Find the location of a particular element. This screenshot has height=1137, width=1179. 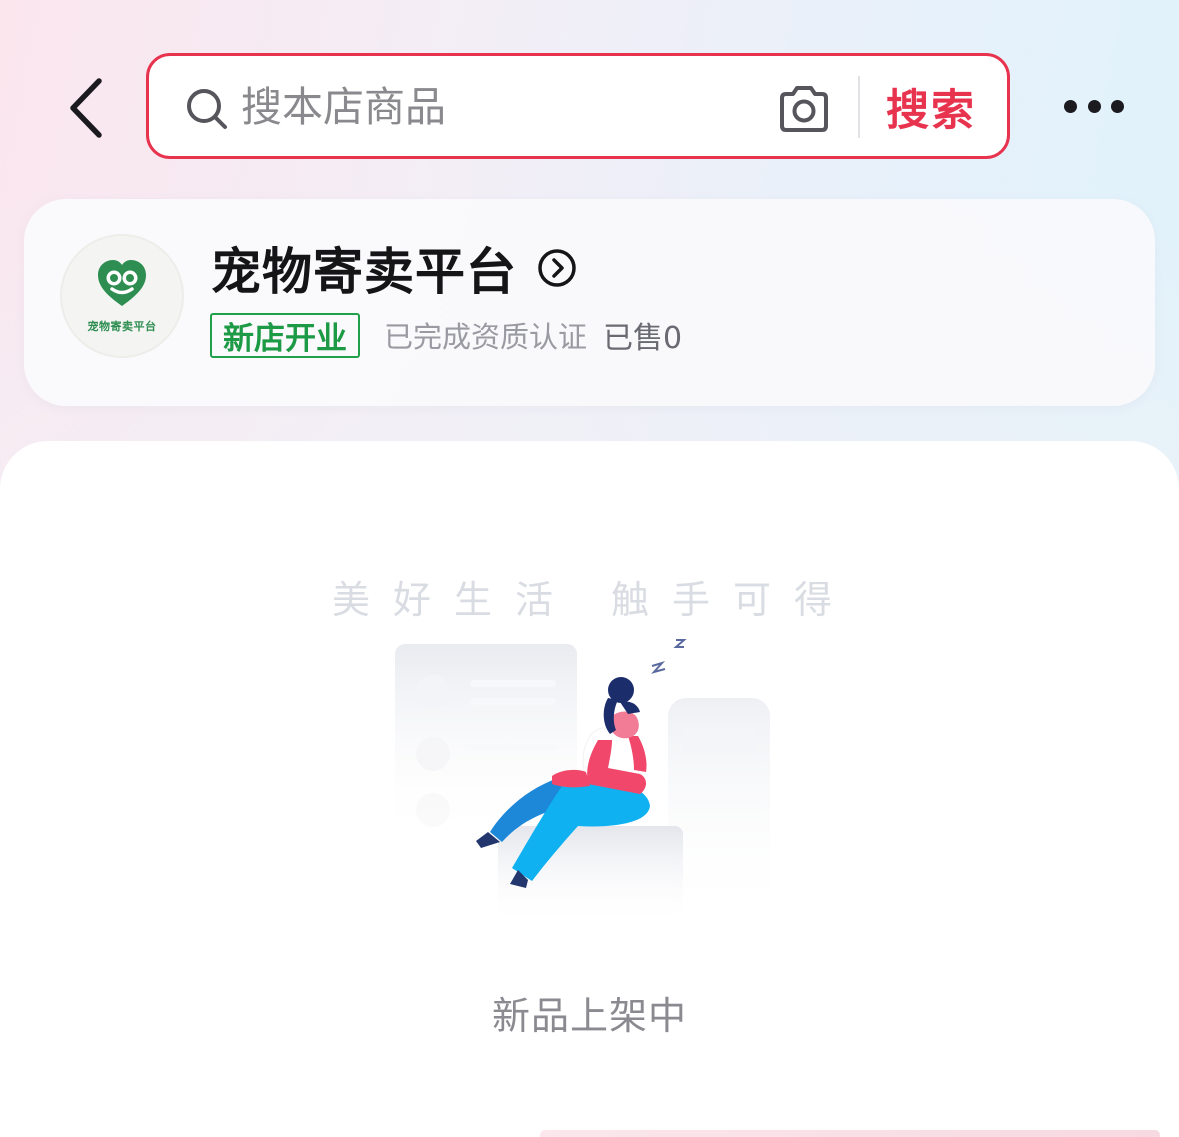

person-relaxing-illustration is located at coordinates (582, 782).